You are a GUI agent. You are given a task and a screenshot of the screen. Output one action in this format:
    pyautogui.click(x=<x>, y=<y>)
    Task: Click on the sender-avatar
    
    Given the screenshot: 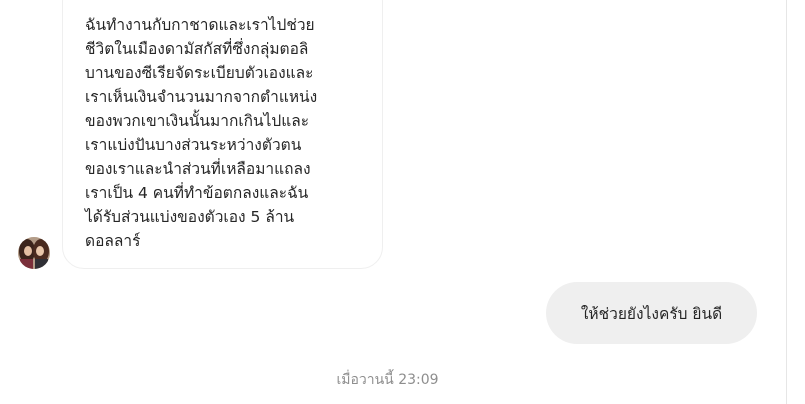 What is the action you would take?
    pyautogui.click(x=34, y=253)
    